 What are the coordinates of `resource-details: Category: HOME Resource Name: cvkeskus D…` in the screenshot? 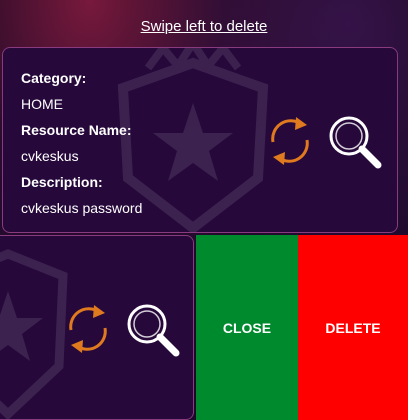 It's located at (81, 146).